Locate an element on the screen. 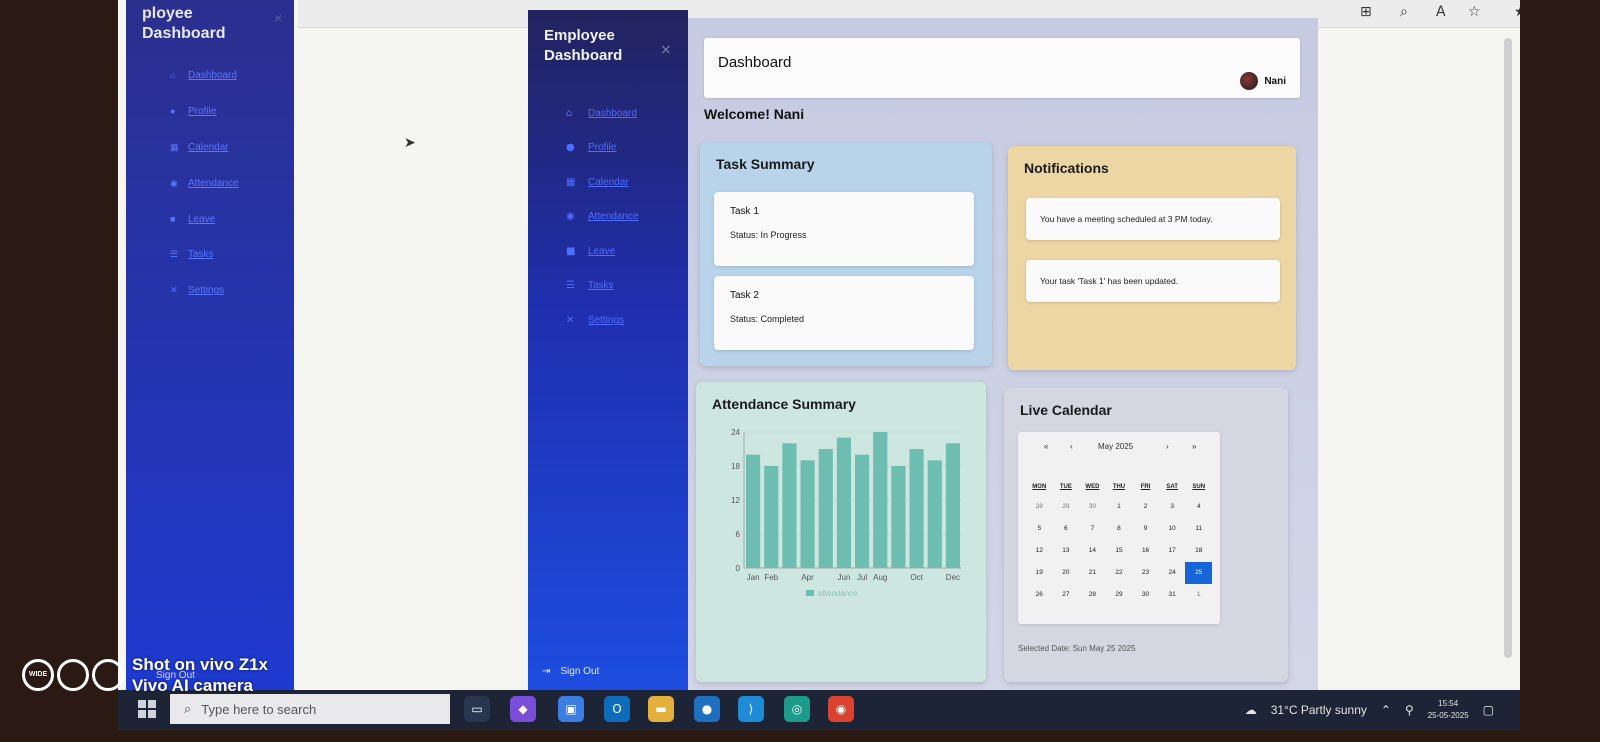  sidebar-item-settings: ✕ Settings is located at coordinates (602, 320).